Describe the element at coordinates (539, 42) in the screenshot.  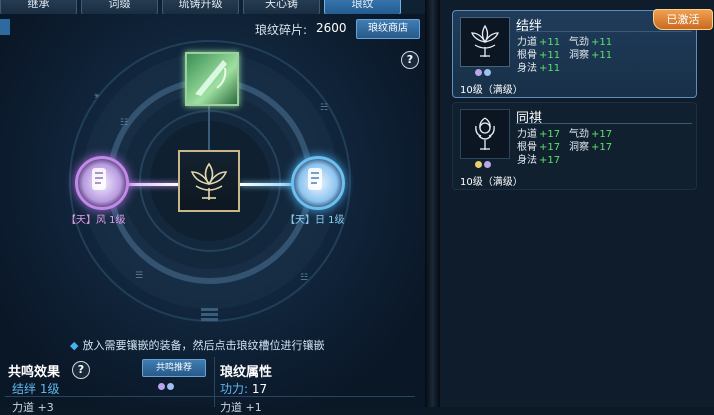
I see `stat-strength: 力道 +11` at that location.